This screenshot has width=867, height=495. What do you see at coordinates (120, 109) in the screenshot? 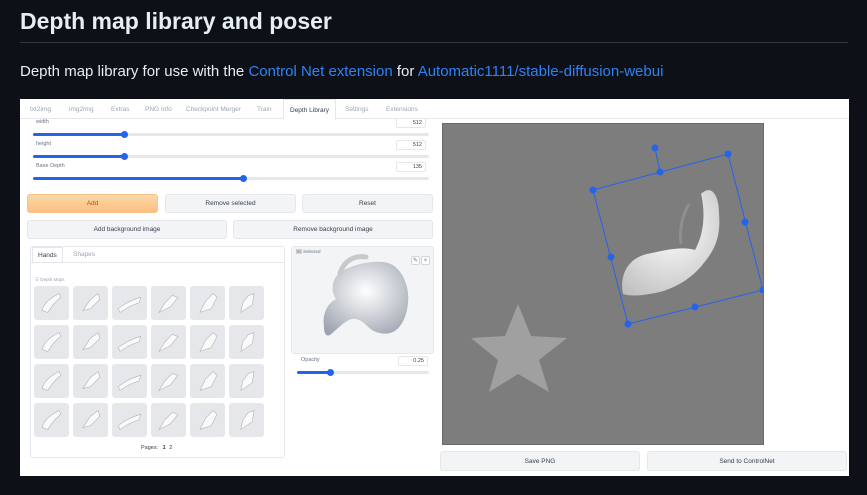
I see `tab-extras: Extras` at bounding box center [120, 109].